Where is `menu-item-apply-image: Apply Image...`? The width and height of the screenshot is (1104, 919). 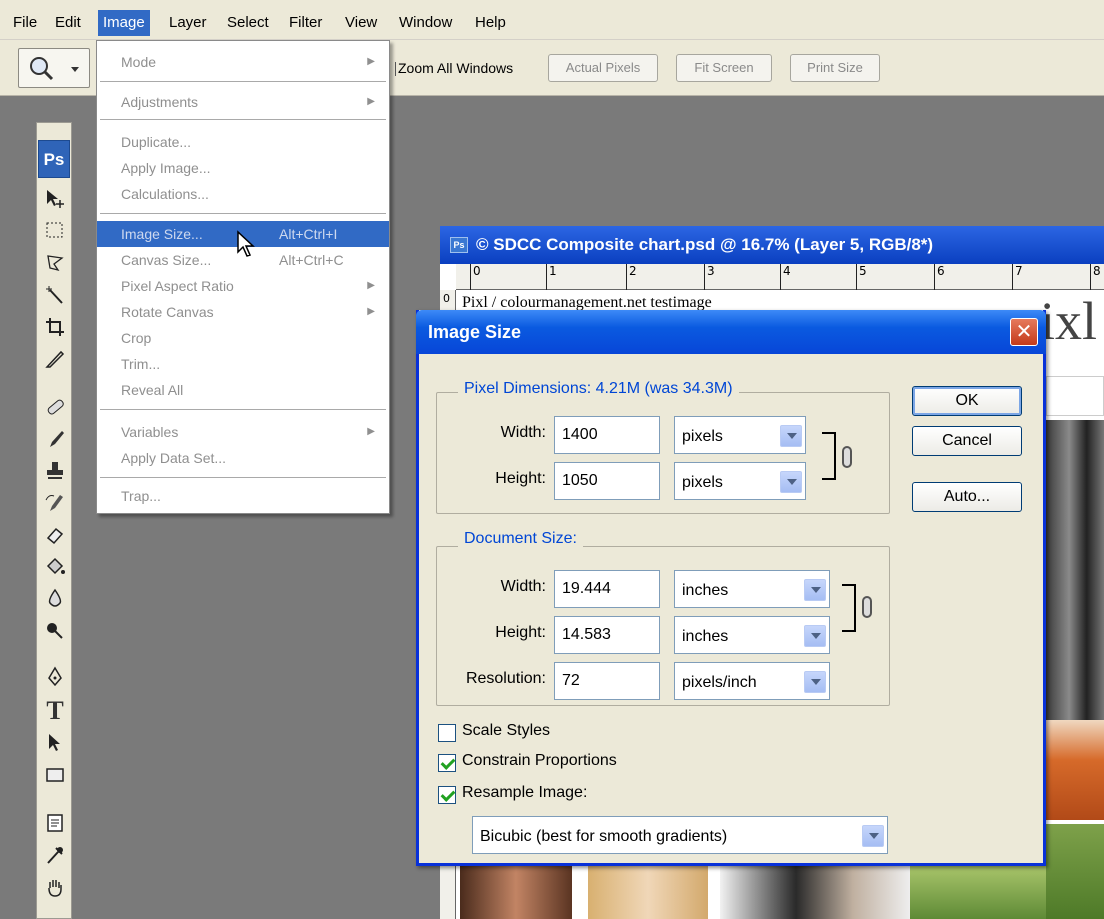
menu-item-apply-image: Apply Image... is located at coordinates (243, 168).